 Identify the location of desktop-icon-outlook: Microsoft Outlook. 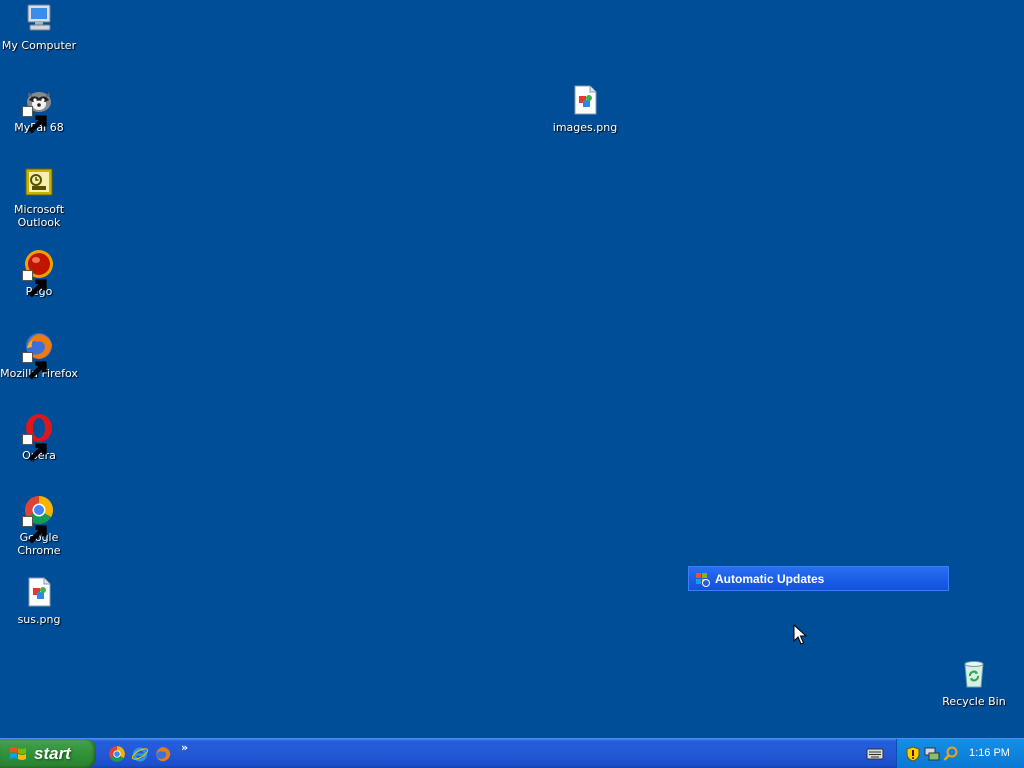
(39, 197).